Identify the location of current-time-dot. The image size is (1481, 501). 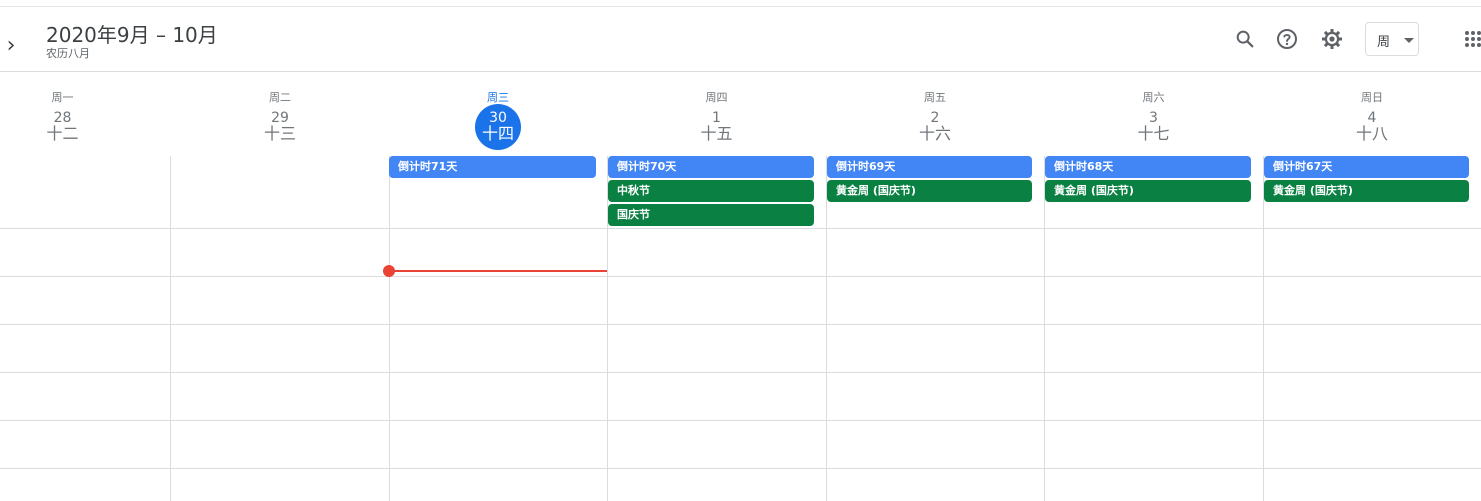
(389, 271).